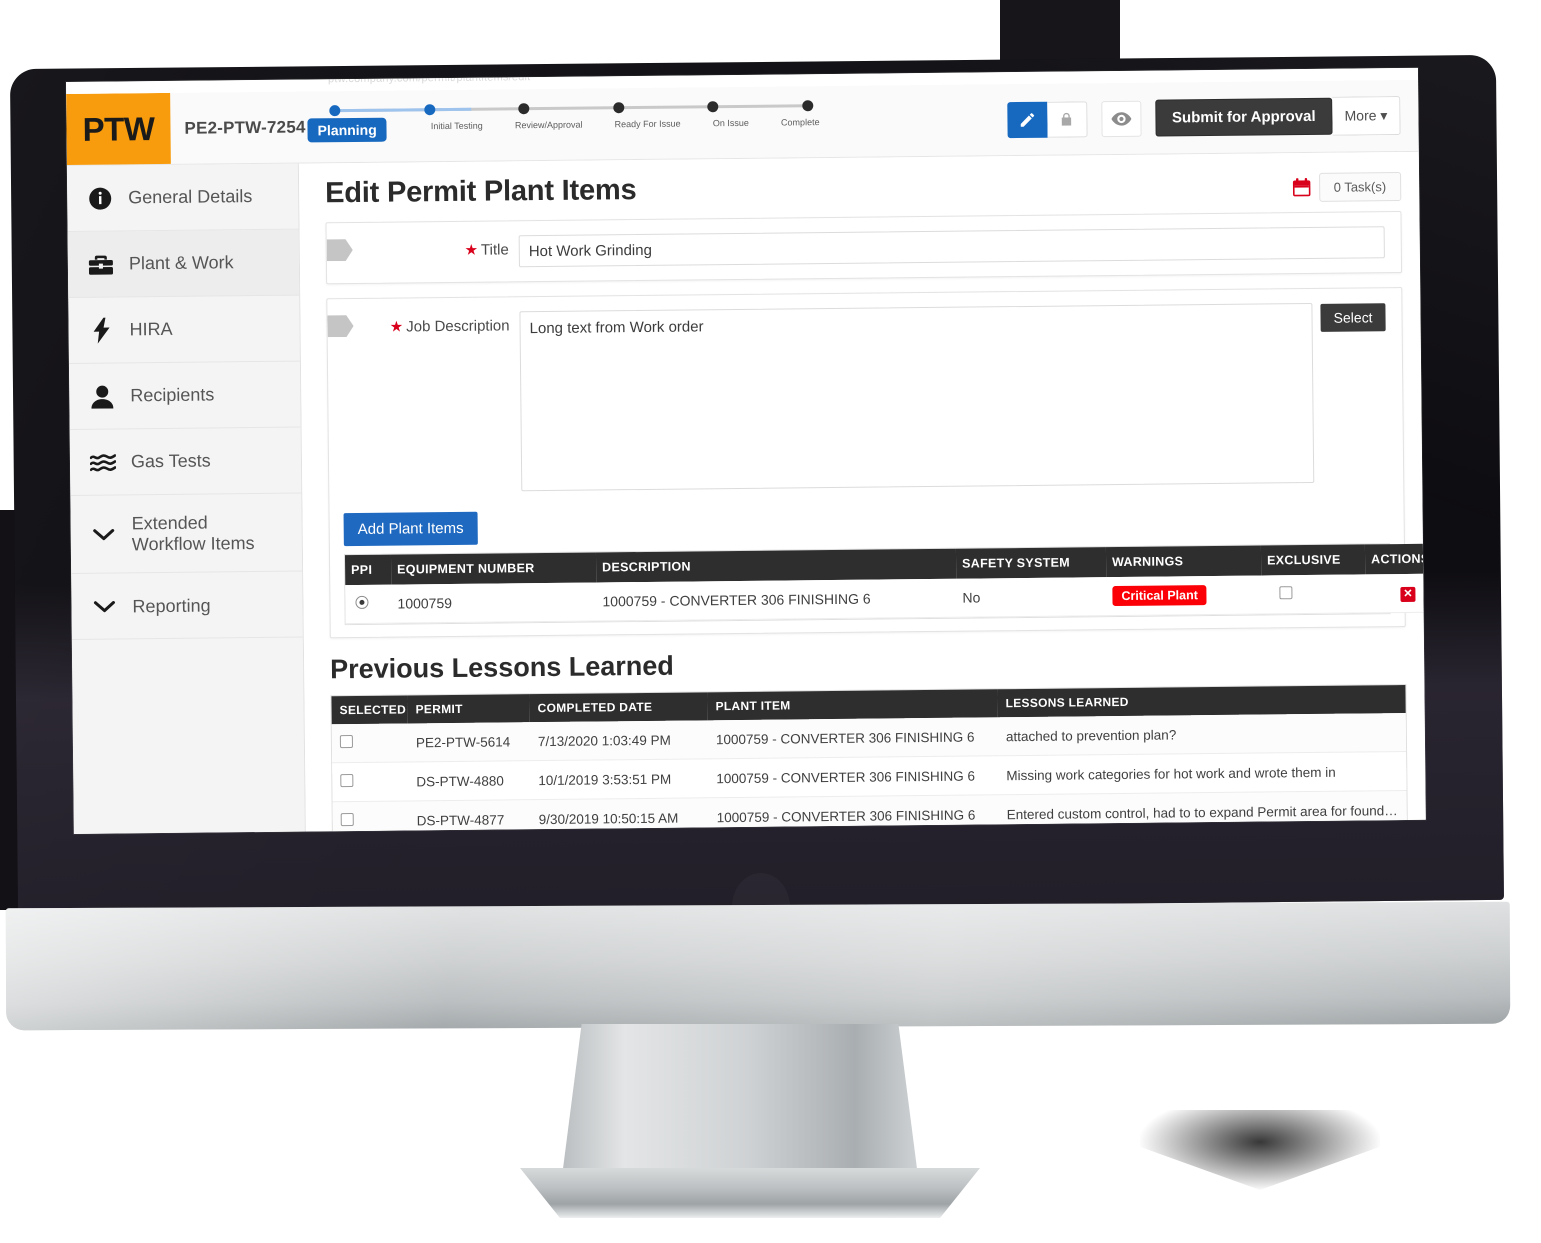  What do you see at coordinates (151, 329) in the screenshot?
I see `sidebar-label-hira: HIRA` at bounding box center [151, 329].